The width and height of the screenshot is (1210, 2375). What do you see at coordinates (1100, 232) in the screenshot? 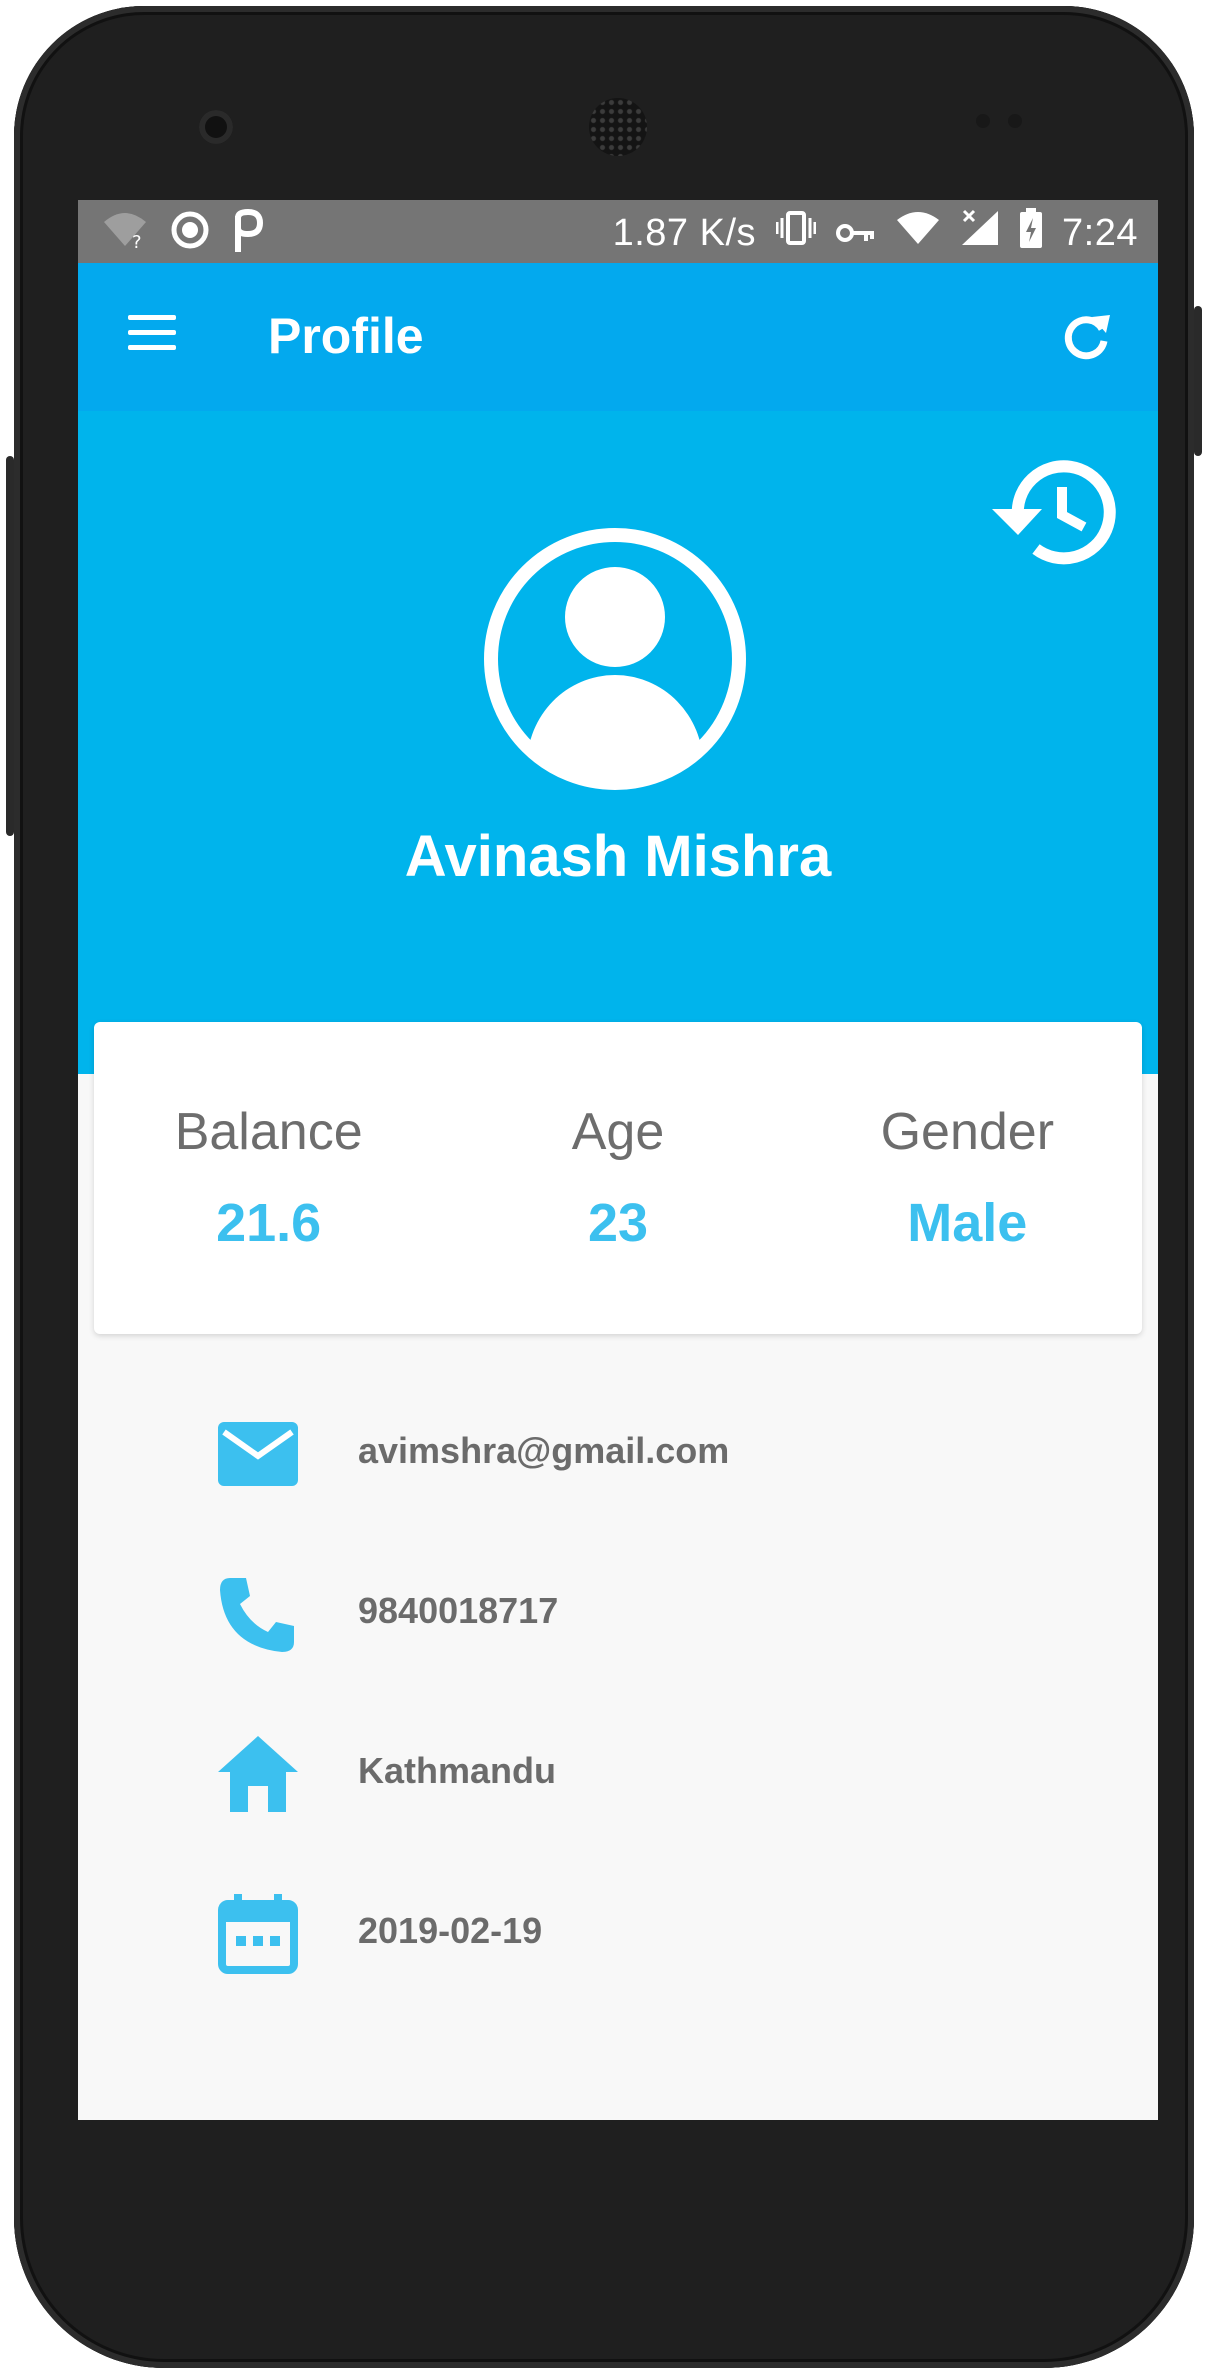
I see `clock: 7:24` at bounding box center [1100, 232].